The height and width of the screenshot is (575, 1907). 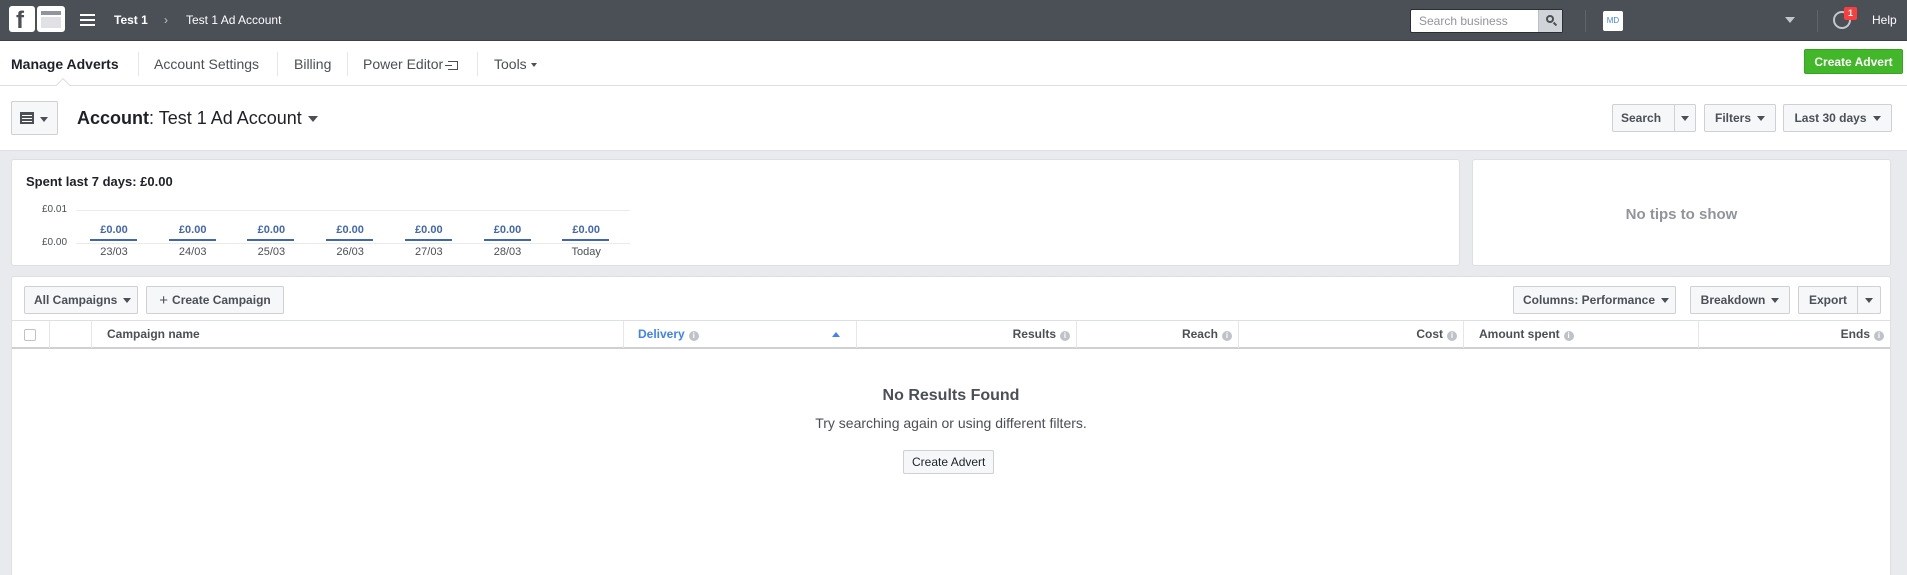 What do you see at coordinates (1794, 334) in the screenshot?
I see `column-ends: Ends i` at bounding box center [1794, 334].